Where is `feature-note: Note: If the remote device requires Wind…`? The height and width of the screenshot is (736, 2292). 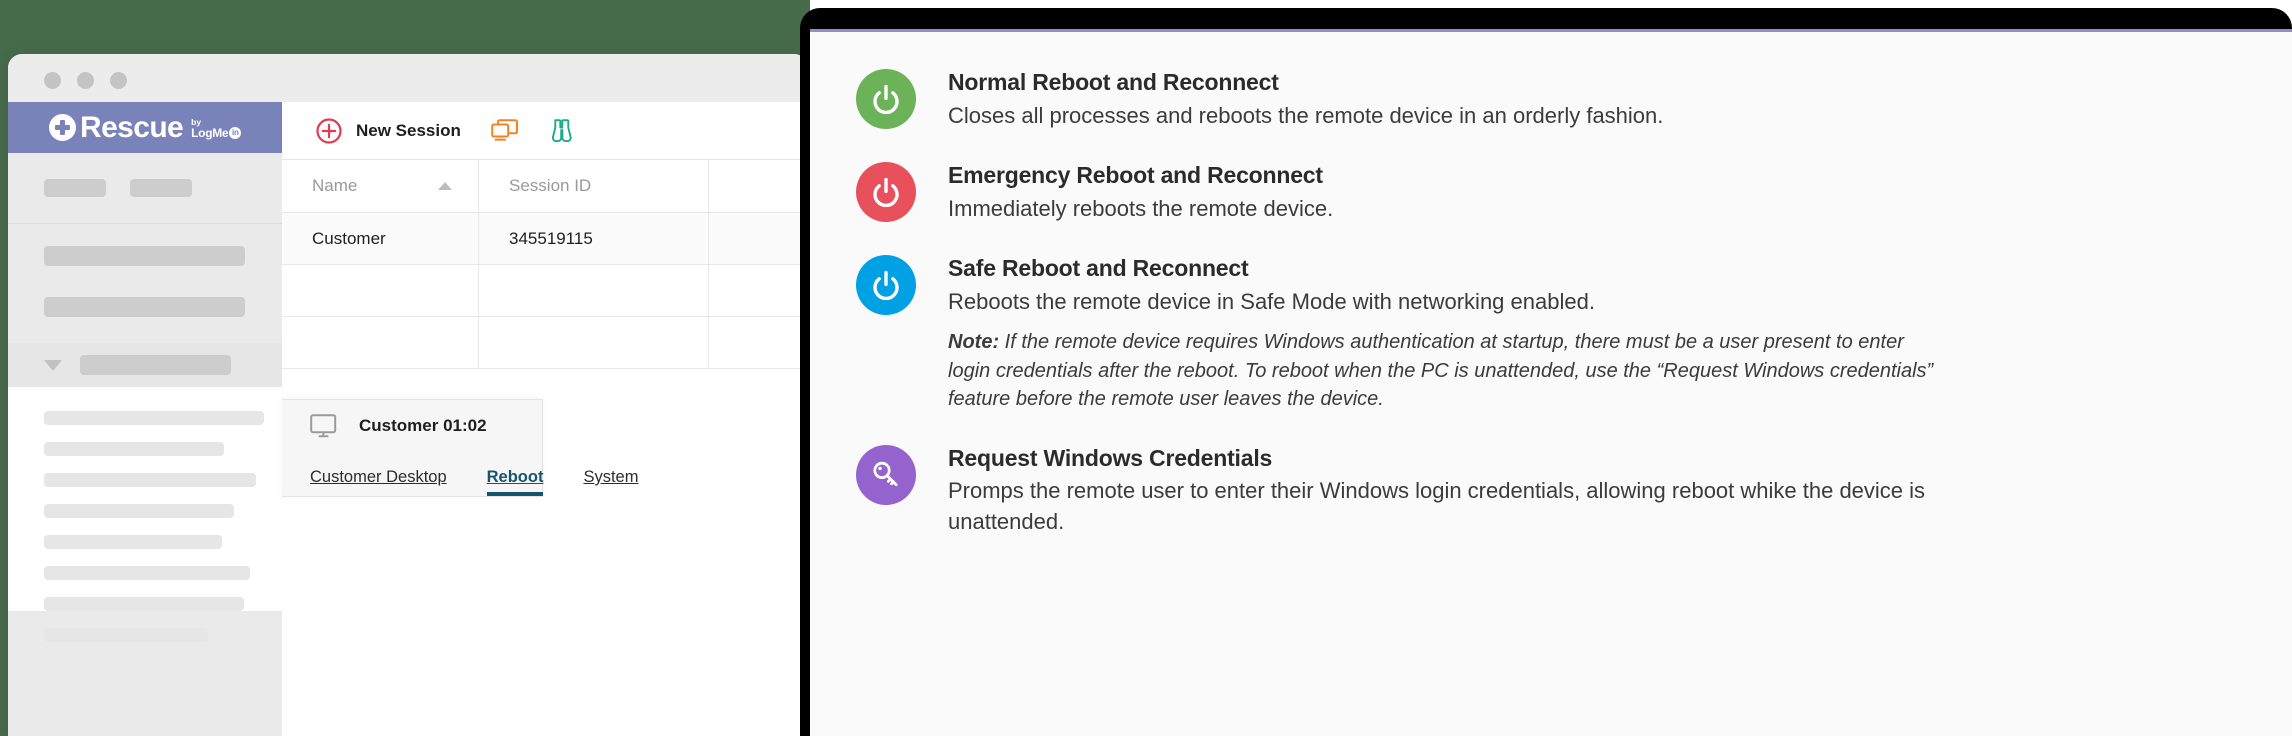
feature-note: Note: If the remote device requires Wind… is located at coordinates (1448, 370).